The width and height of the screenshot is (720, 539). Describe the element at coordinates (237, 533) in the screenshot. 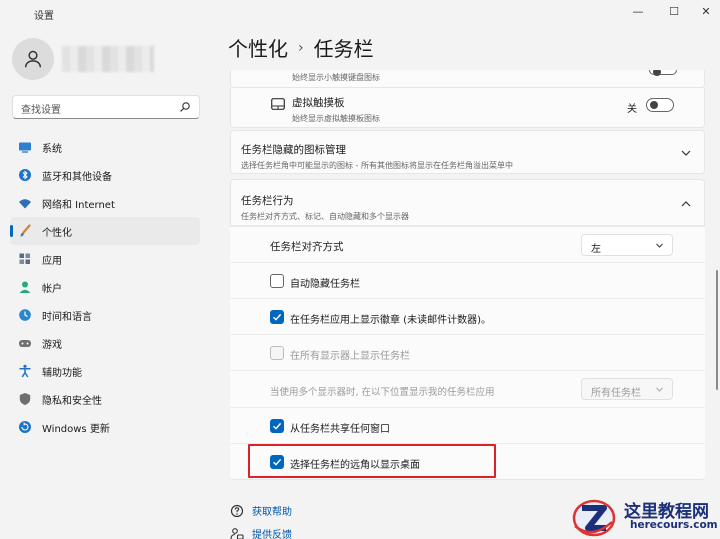

I see `feedback-icon` at that location.